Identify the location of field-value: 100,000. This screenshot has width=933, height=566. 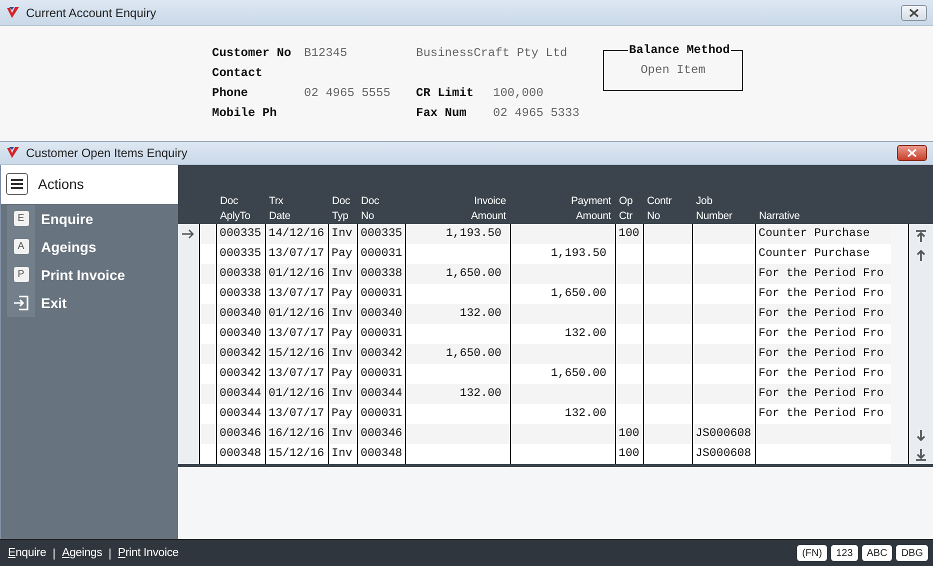
(518, 93).